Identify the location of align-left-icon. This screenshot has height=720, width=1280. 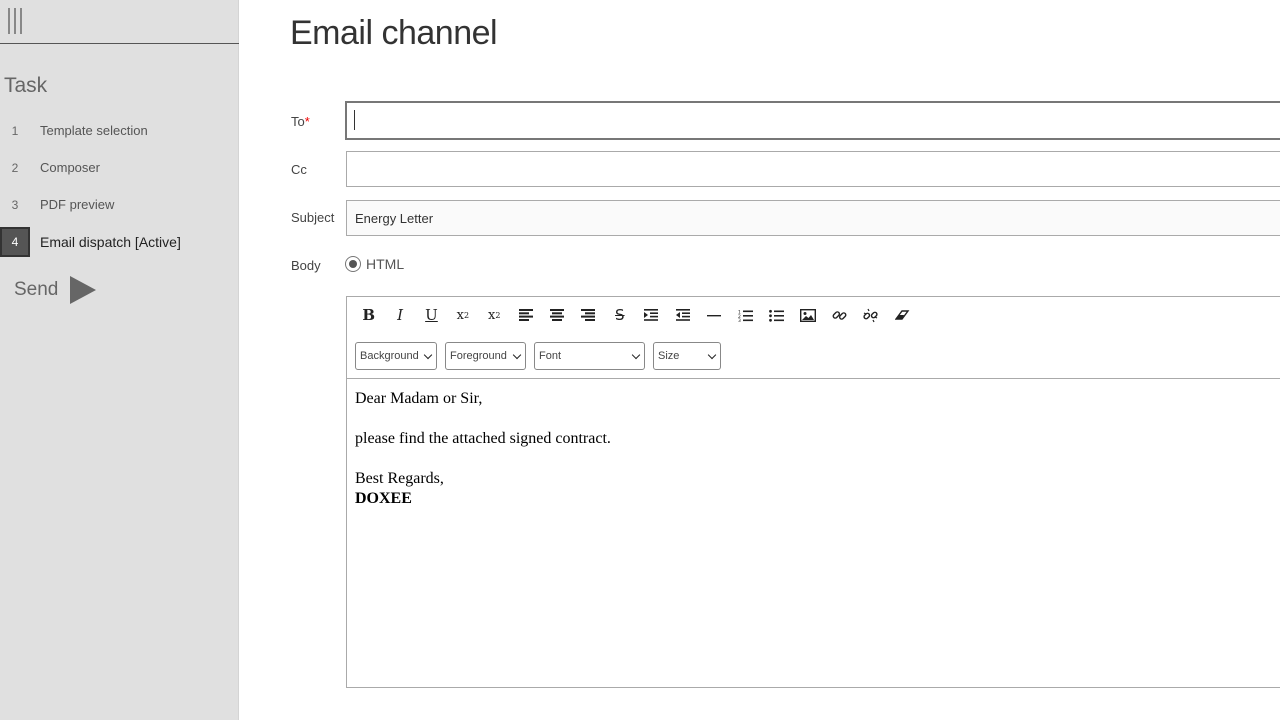
(525, 315).